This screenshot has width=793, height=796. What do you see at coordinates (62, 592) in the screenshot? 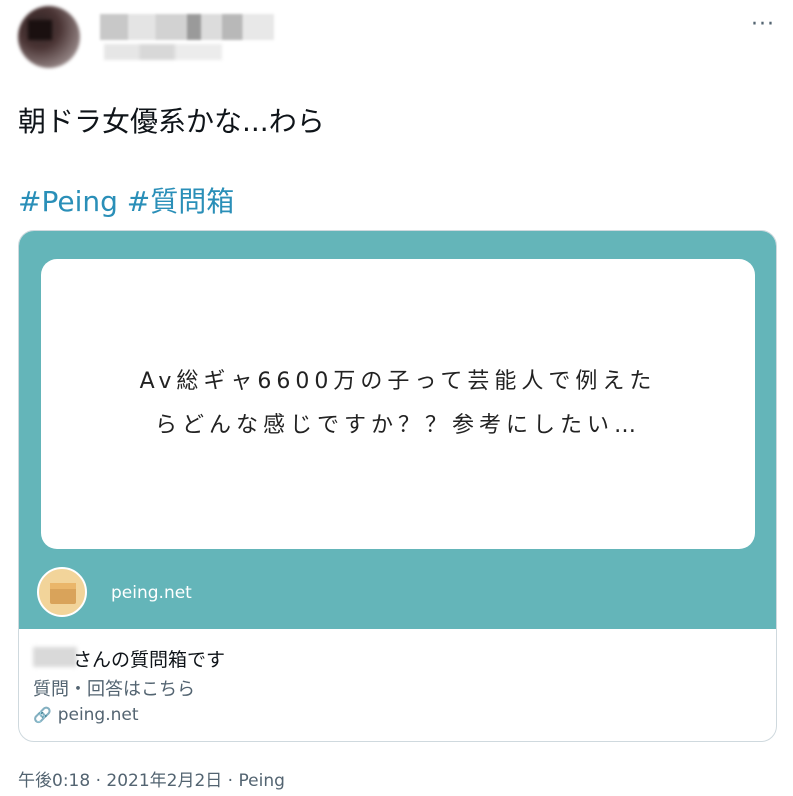
I see `cardboard-box-icon` at bounding box center [62, 592].